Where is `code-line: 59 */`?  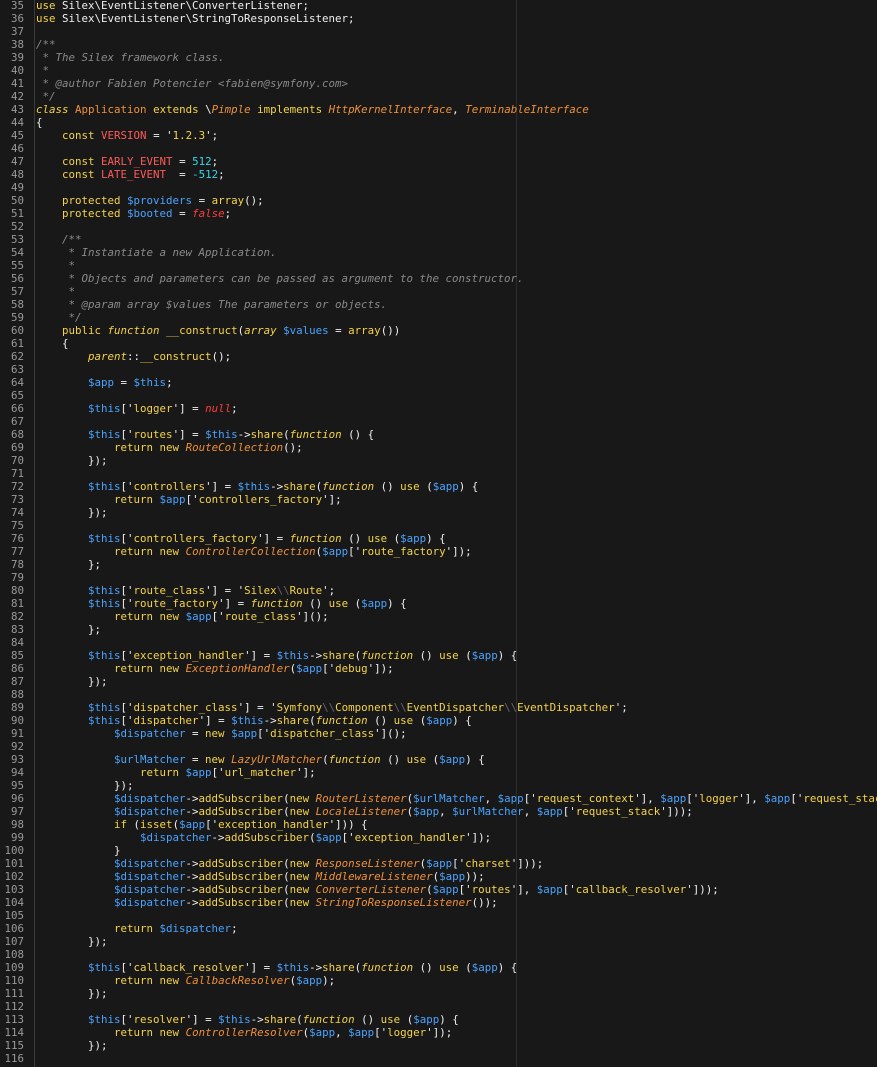 code-line: 59 */ is located at coordinates (438, 317).